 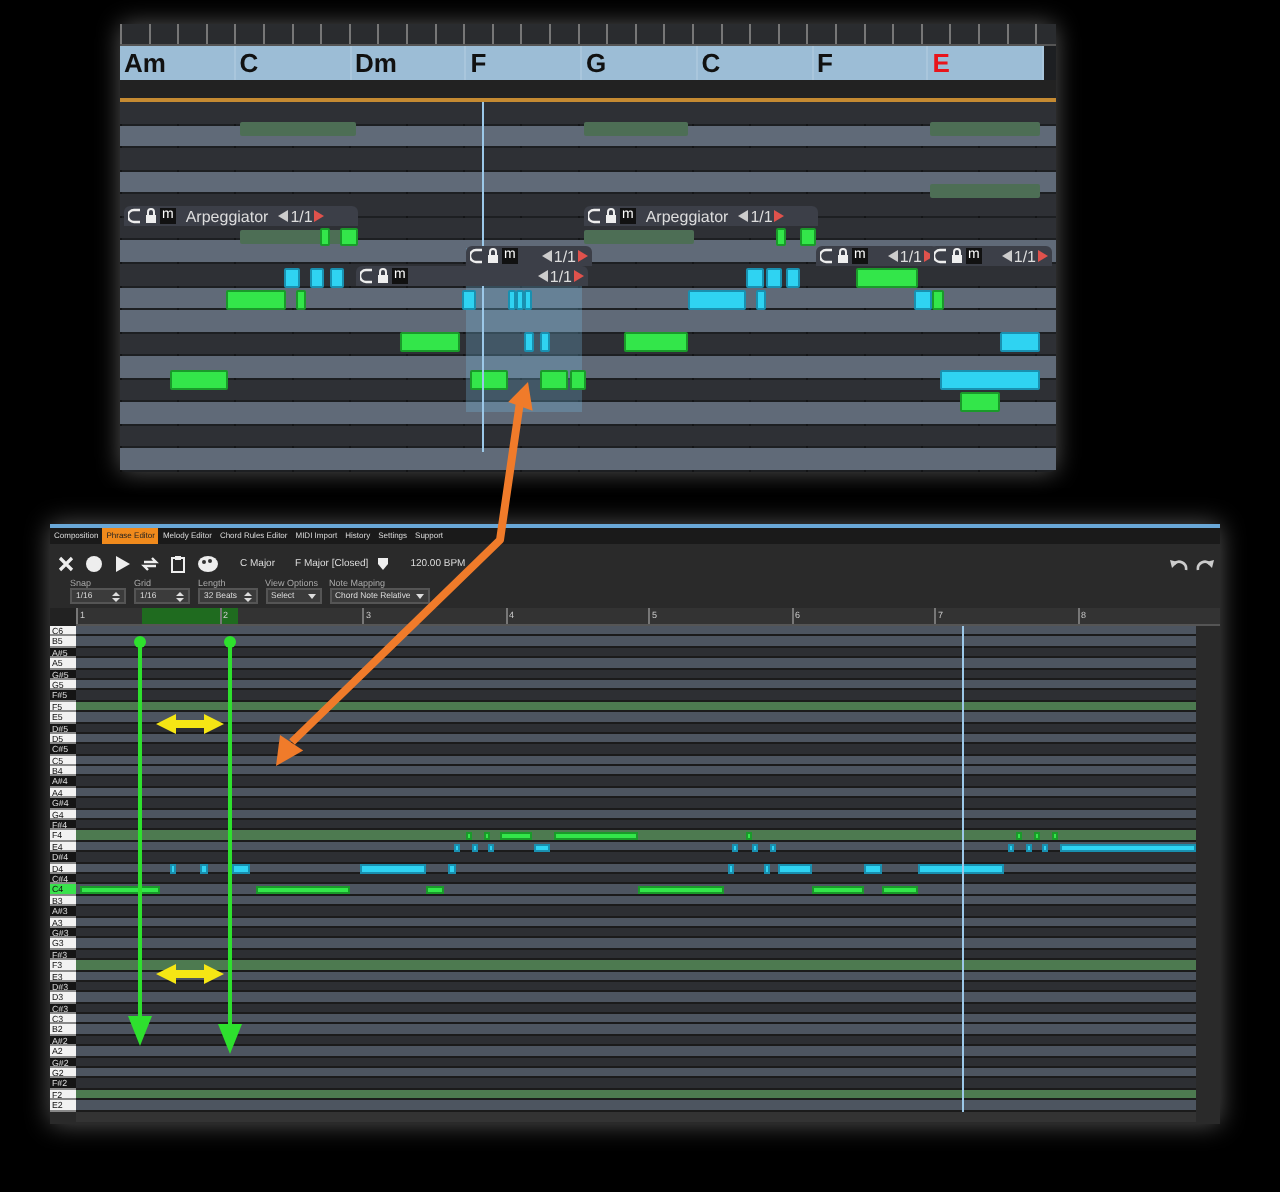 What do you see at coordinates (941, 63) in the screenshot?
I see `chord-label: E` at bounding box center [941, 63].